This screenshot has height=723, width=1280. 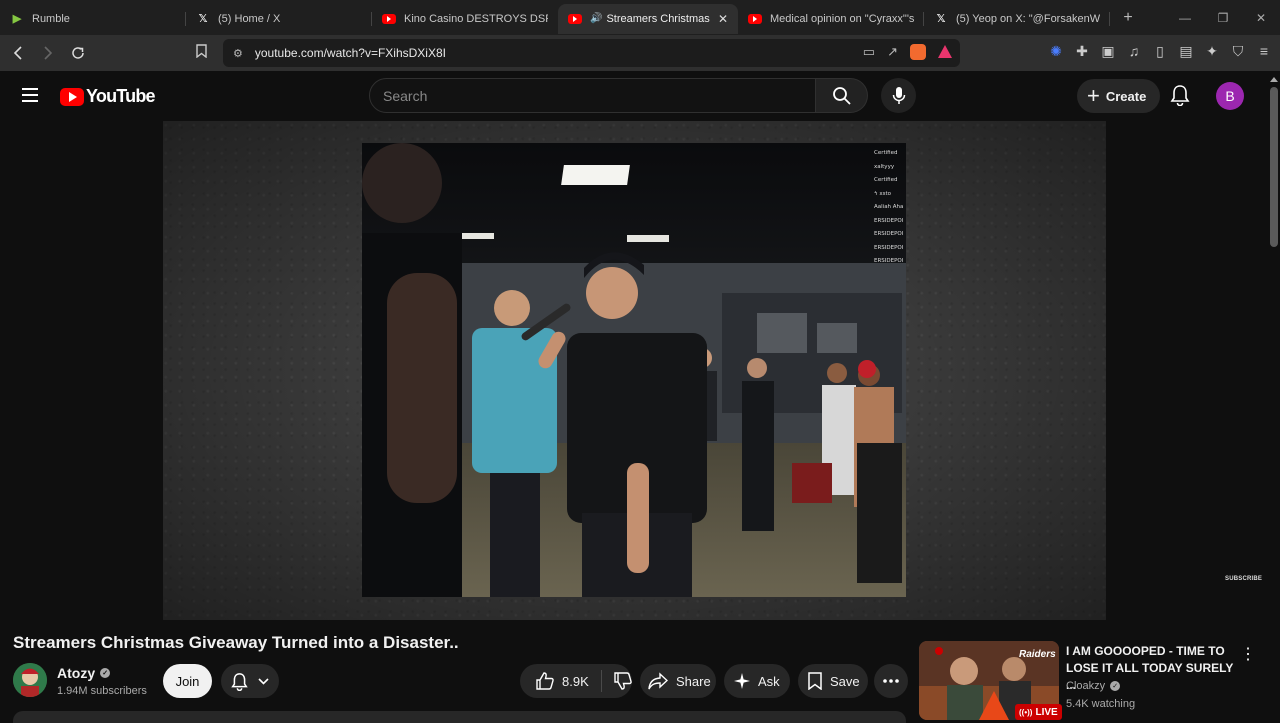 I want to click on scroll-up-icon, so click(x=1274, y=79).